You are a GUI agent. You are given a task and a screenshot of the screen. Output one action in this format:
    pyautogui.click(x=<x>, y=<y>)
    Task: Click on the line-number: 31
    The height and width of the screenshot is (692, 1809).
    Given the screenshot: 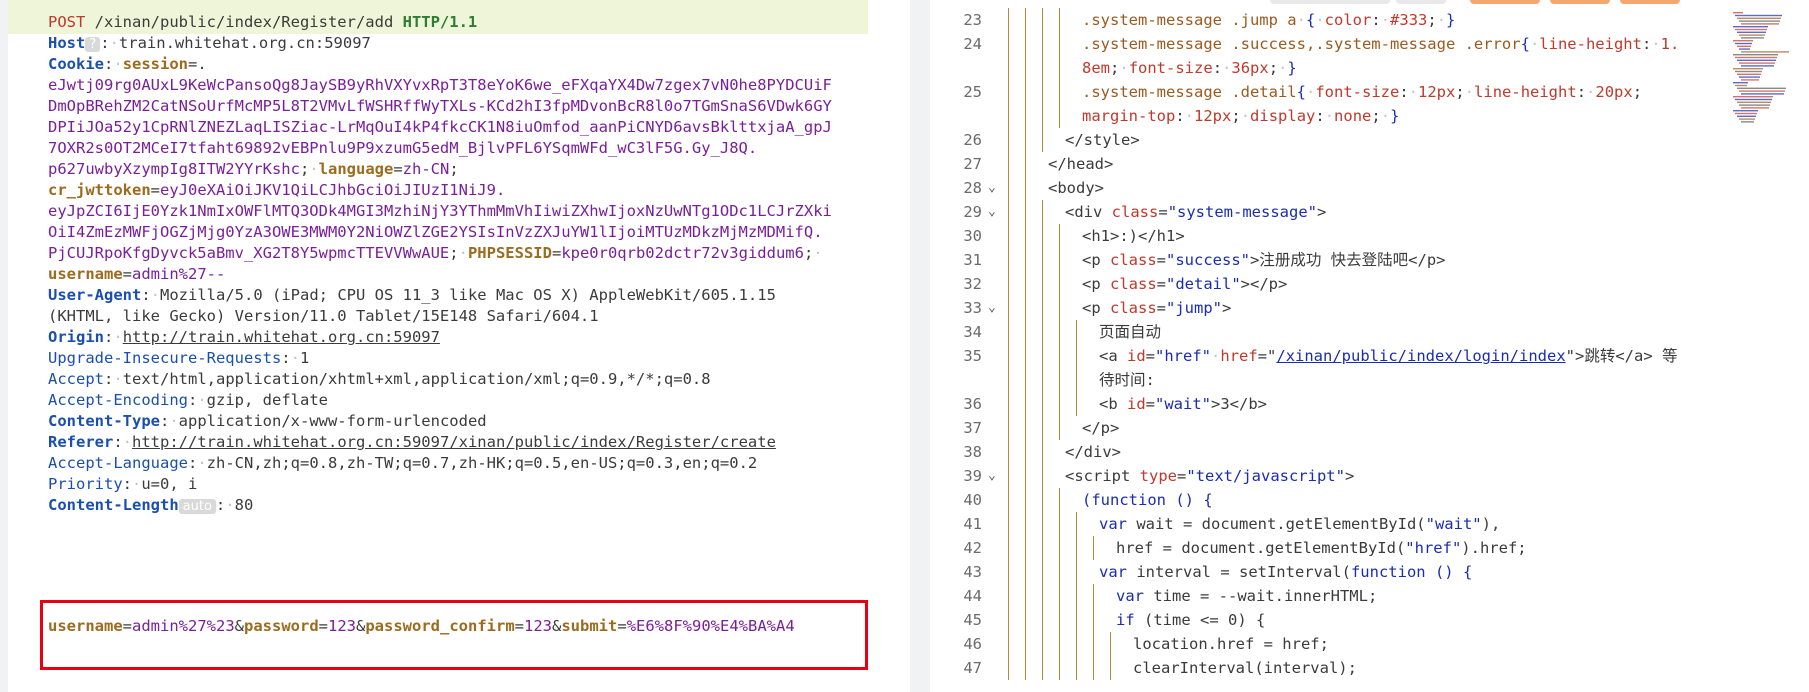 What is the action you would take?
    pyautogui.click(x=972, y=260)
    